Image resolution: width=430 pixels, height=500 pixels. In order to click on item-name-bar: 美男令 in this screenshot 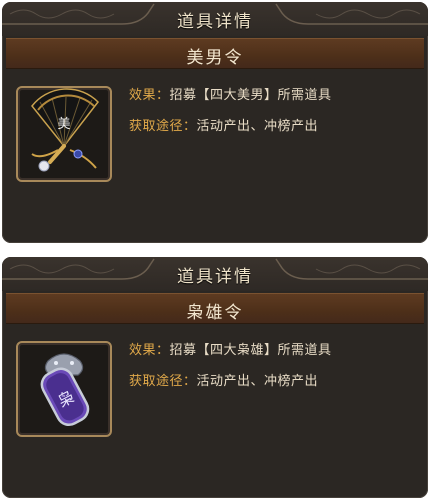, I will do `click(215, 53)`.